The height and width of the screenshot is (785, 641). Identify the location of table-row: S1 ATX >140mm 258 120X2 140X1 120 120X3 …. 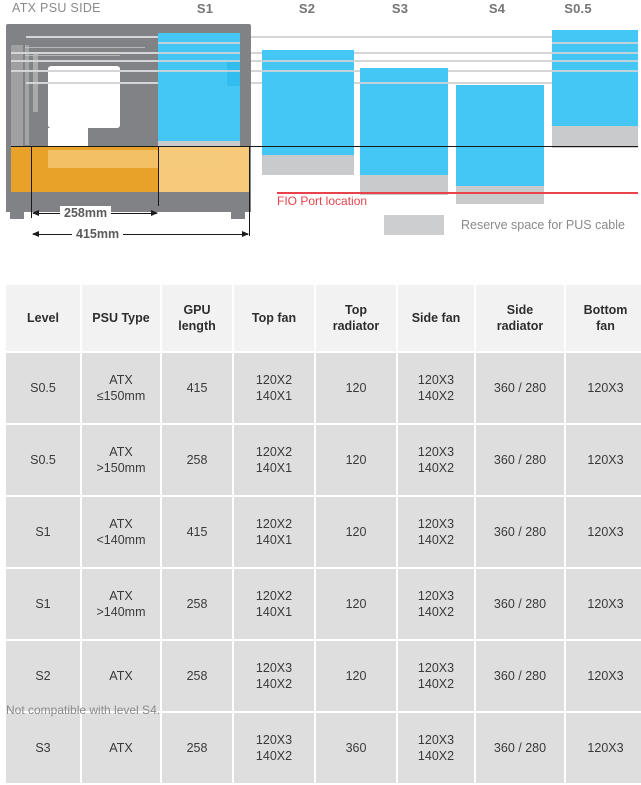
(323, 604).